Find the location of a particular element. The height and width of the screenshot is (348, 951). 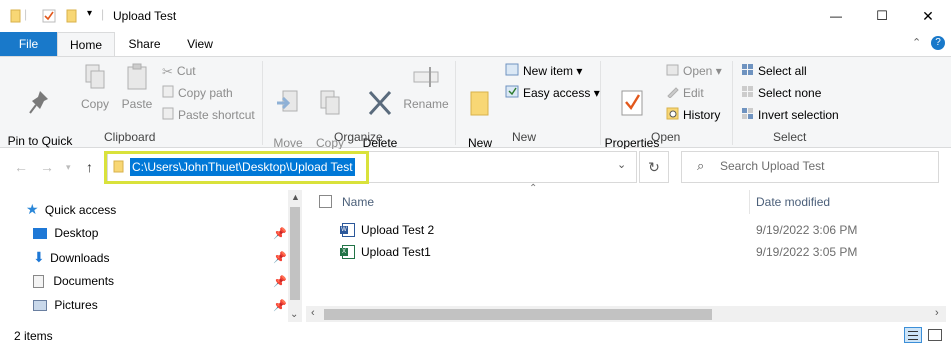

select-all-button: Select all is located at coordinates (774, 71).